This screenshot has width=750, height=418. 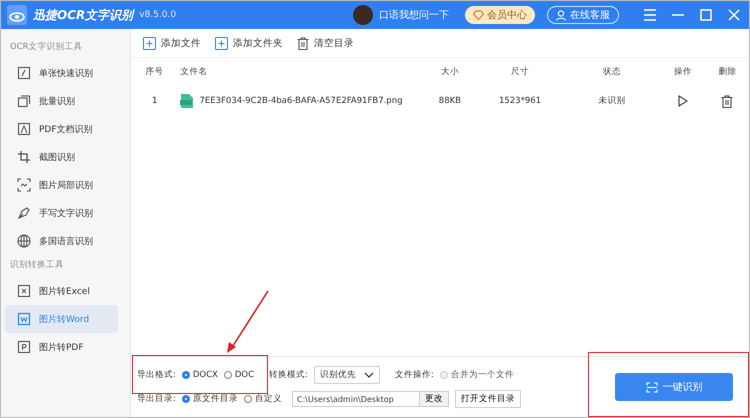 I want to click on option-label: 导出目录:, so click(x=156, y=399).